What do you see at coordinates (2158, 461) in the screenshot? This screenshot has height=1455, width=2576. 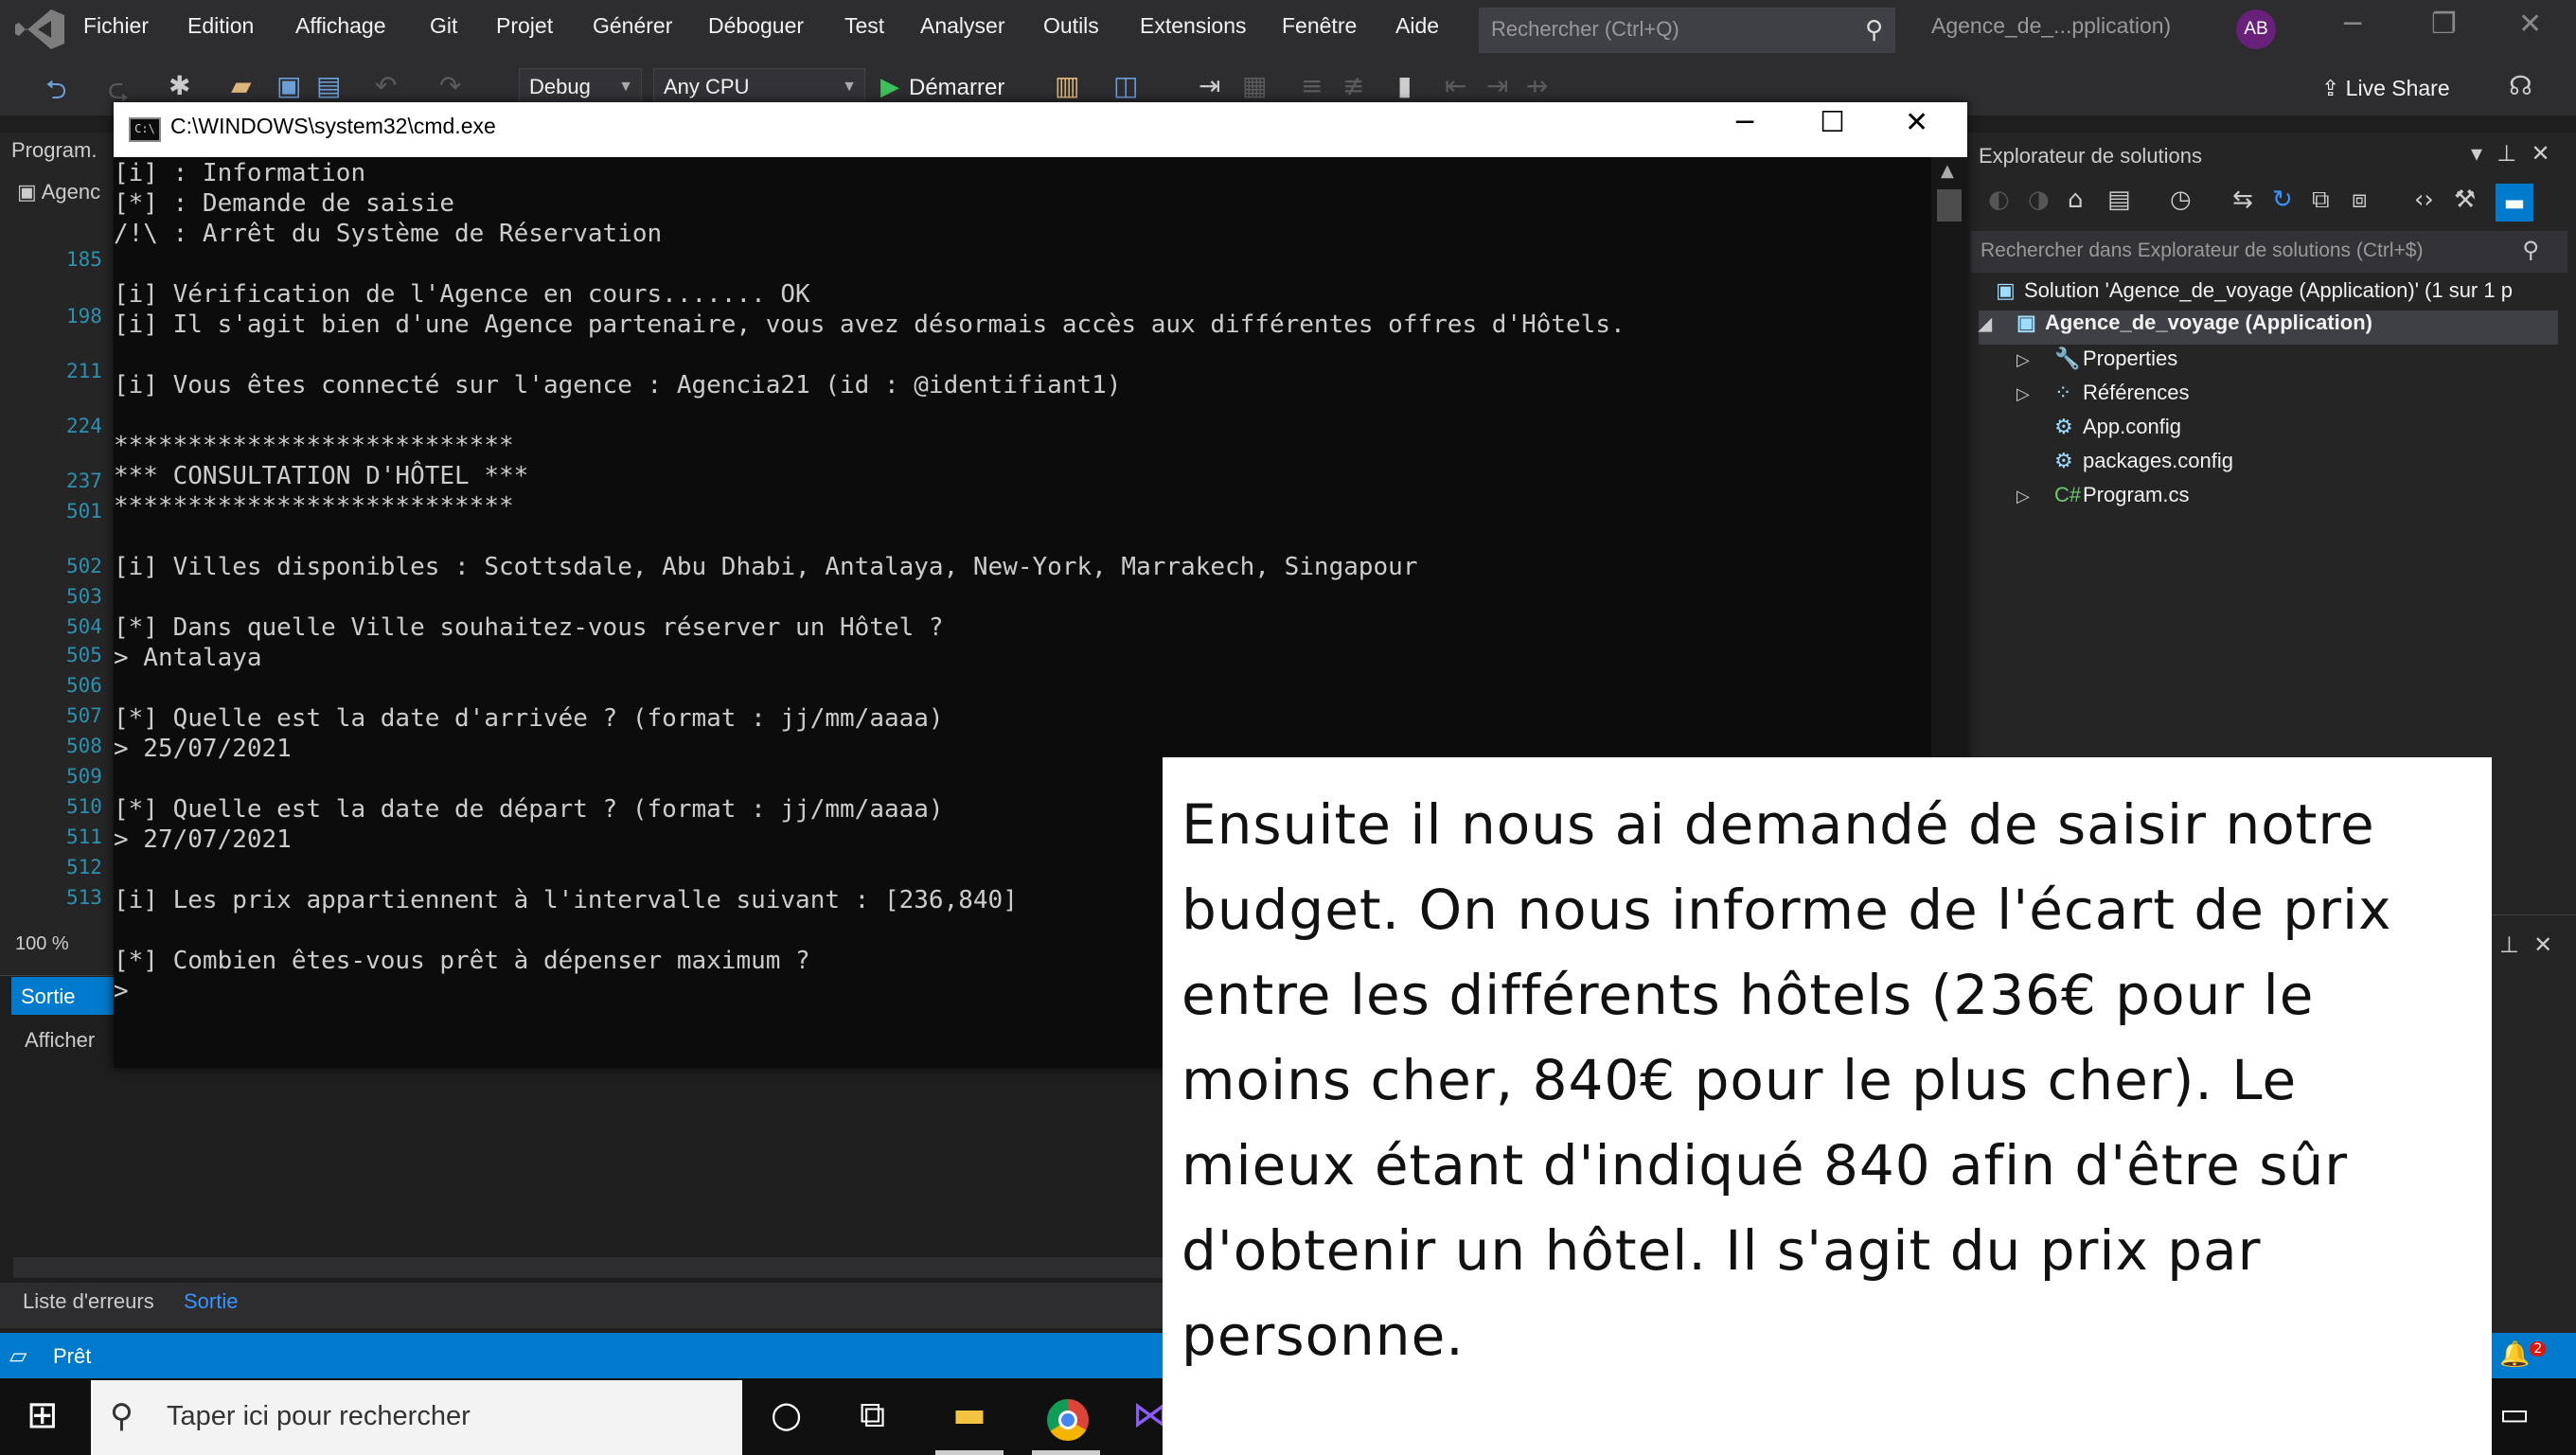 I see `tree-item-label: packages.config` at bounding box center [2158, 461].